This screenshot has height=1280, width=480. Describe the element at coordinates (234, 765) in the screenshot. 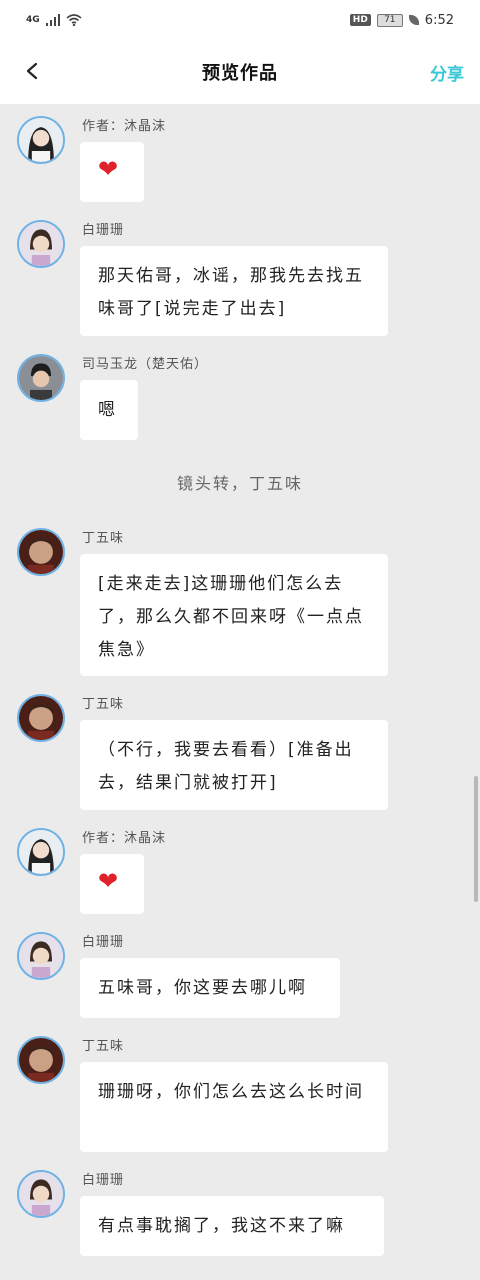

I see `message-bubble: （不行，我要去看看）[准备出去，结果门就被打开]` at that location.